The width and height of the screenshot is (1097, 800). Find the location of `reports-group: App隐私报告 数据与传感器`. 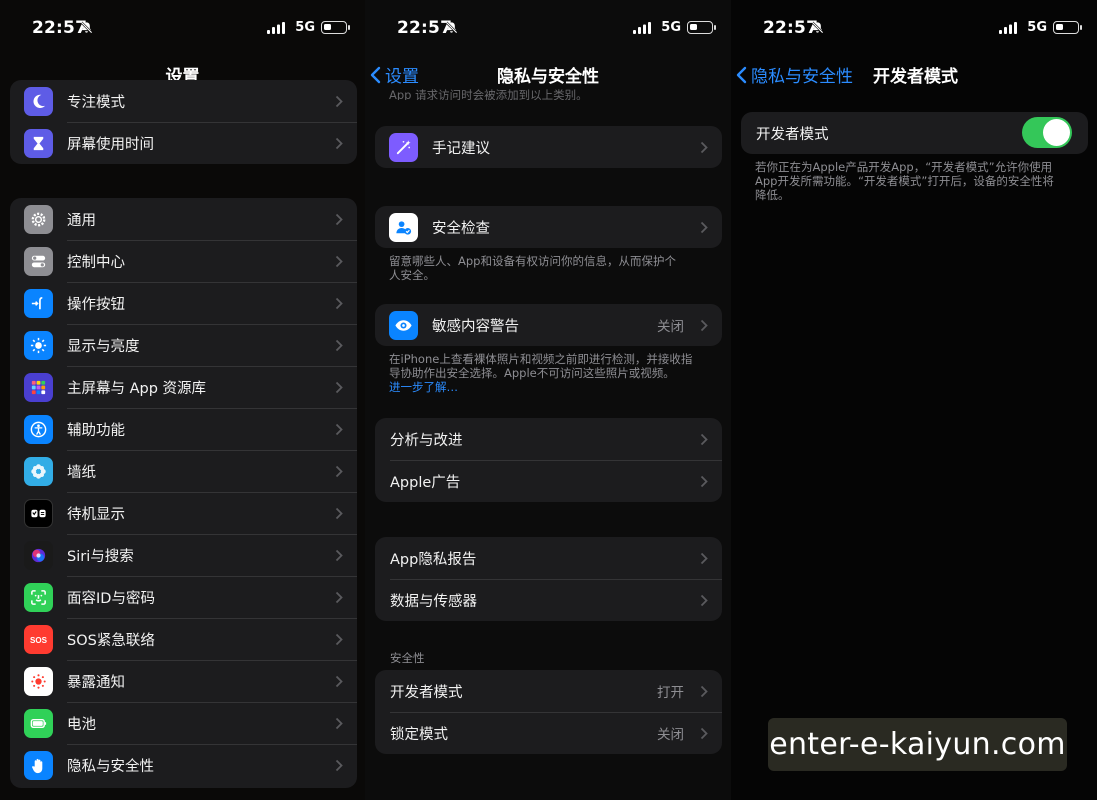

reports-group: App隐私报告 数据与传感器 is located at coordinates (548, 579).